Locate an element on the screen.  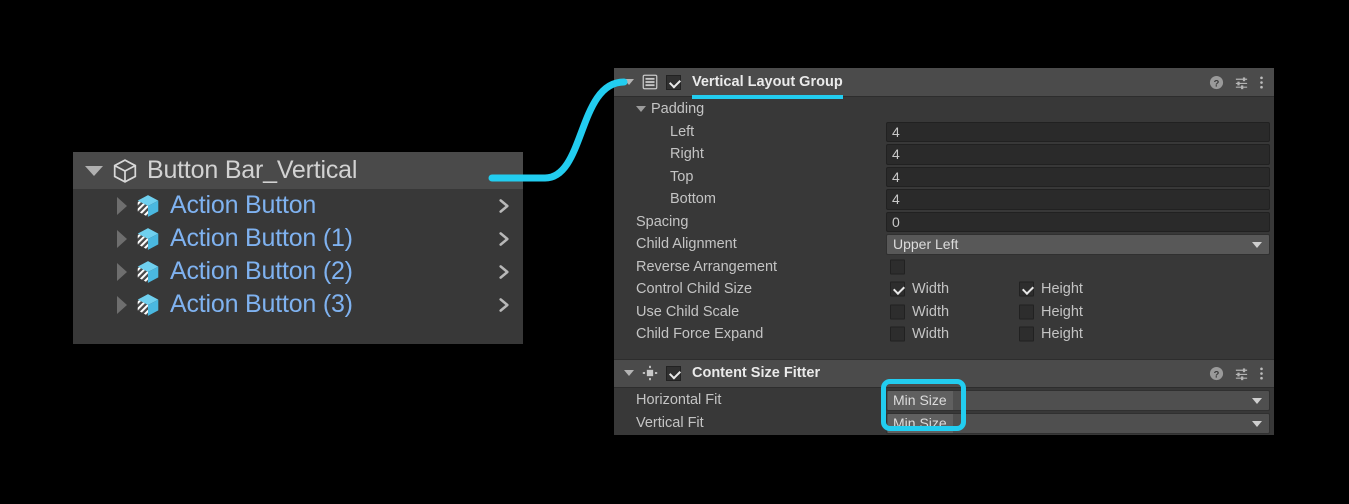
hierarchy-child-label: Action Button (2) is located at coordinates (261, 271).